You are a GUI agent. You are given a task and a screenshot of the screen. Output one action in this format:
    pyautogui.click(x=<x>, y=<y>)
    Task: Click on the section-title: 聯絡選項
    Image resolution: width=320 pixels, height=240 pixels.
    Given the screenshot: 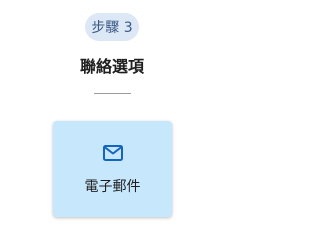 What is the action you would take?
    pyautogui.click(x=111, y=66)
    